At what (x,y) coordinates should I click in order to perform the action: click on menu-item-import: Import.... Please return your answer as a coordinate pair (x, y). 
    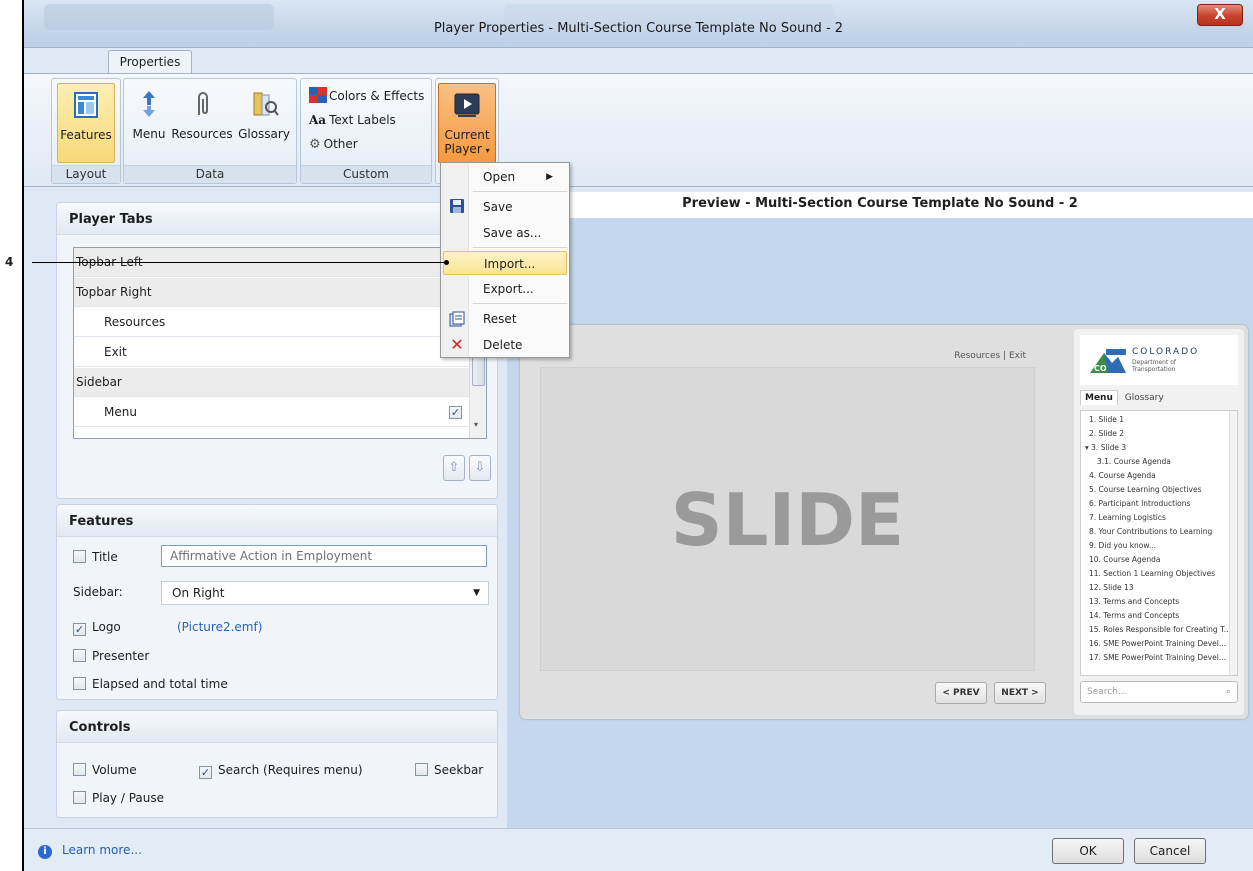
    Looking at the image, I should click on (505, 263).